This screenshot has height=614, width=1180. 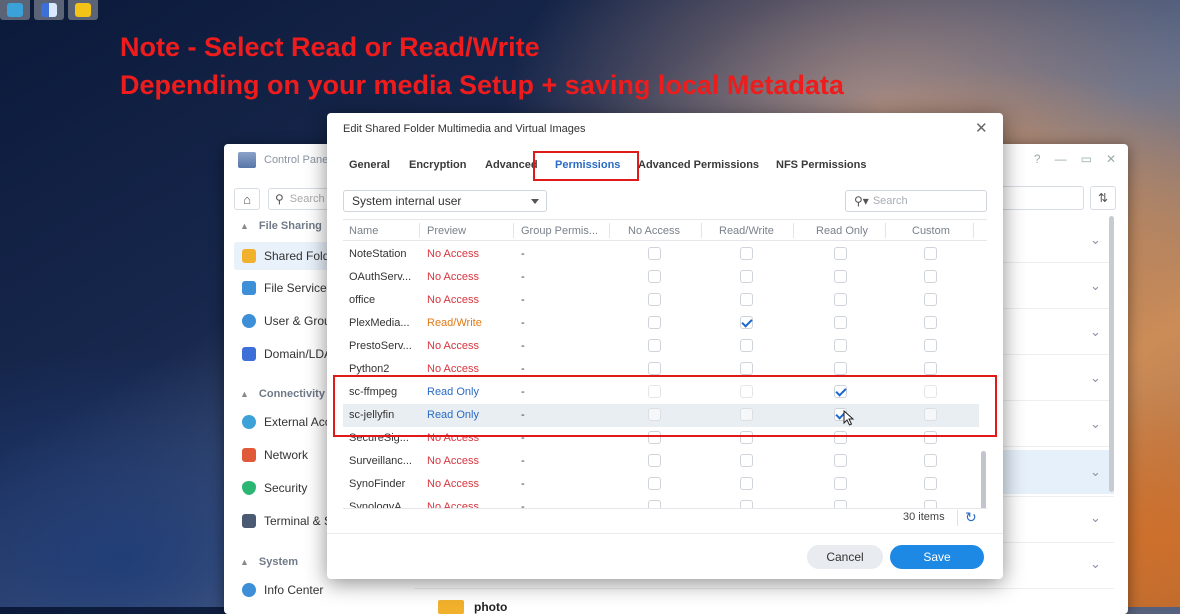 What do you see at coordinates (698, 165) in the screenshot?
I see `tab-advanced-permissions: Advanced Permissions` at bounding box center [698, 165].